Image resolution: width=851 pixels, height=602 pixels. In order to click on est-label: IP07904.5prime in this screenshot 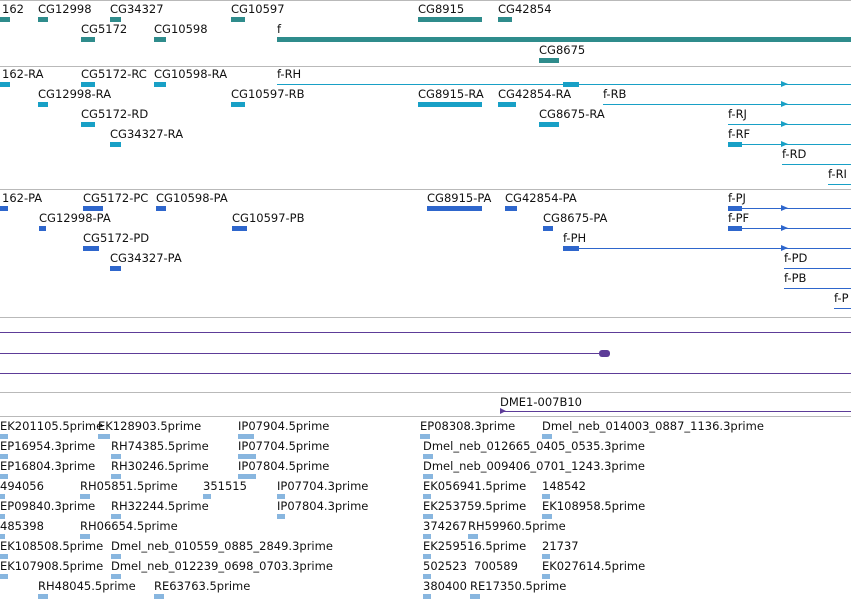, I will do `click(283, 426)`.